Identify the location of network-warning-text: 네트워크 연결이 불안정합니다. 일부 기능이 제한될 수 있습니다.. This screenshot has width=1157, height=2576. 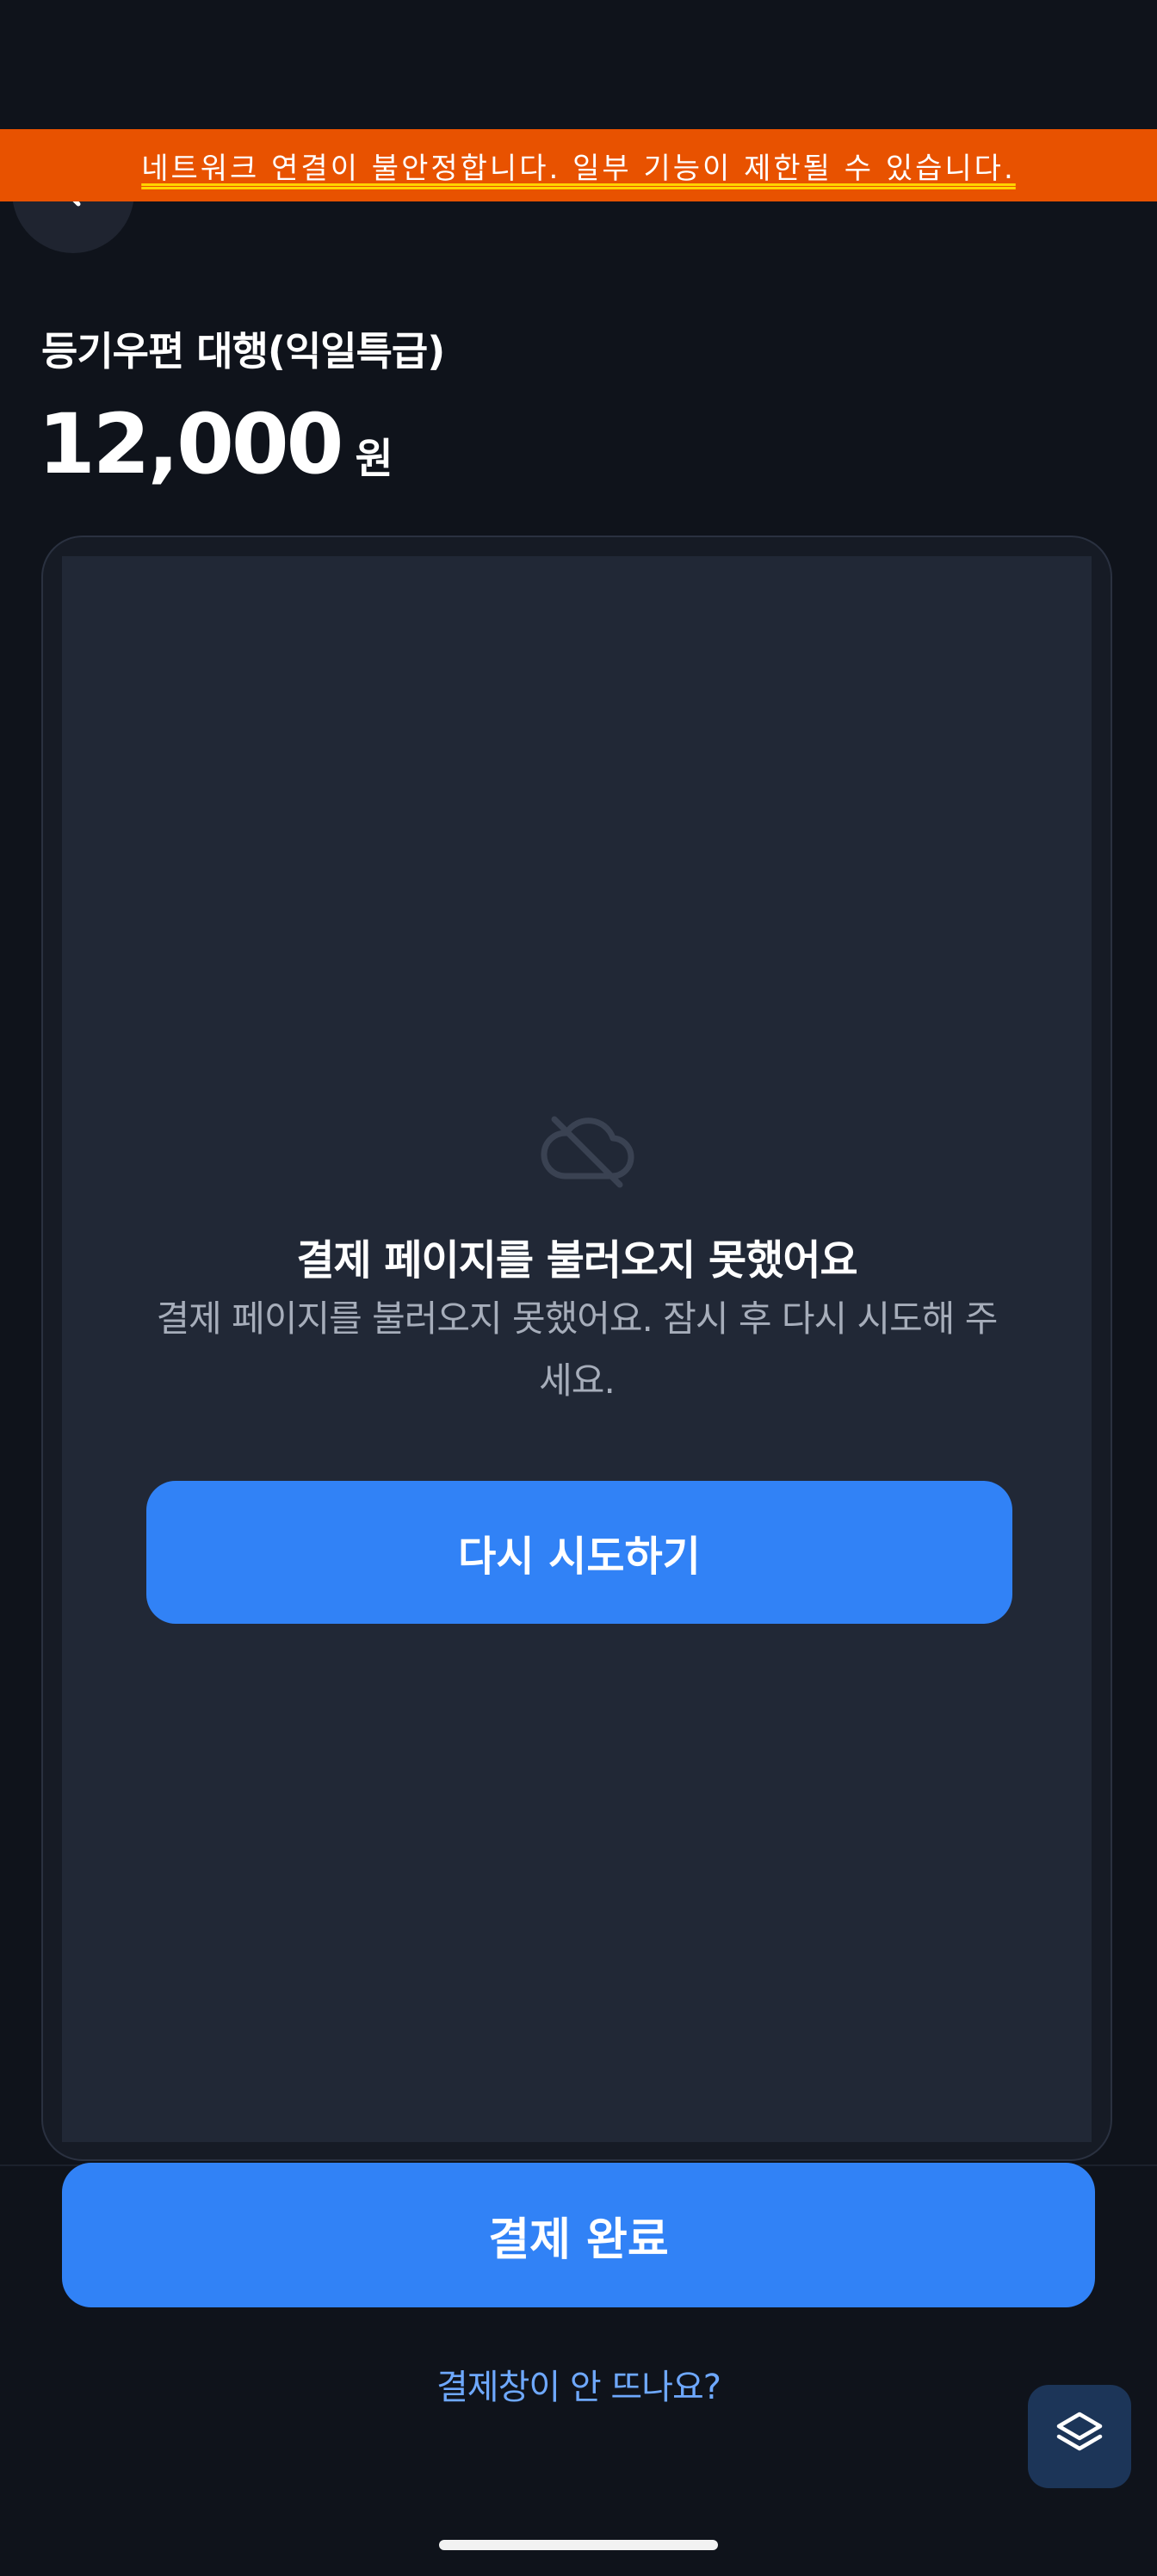
(579, 168).